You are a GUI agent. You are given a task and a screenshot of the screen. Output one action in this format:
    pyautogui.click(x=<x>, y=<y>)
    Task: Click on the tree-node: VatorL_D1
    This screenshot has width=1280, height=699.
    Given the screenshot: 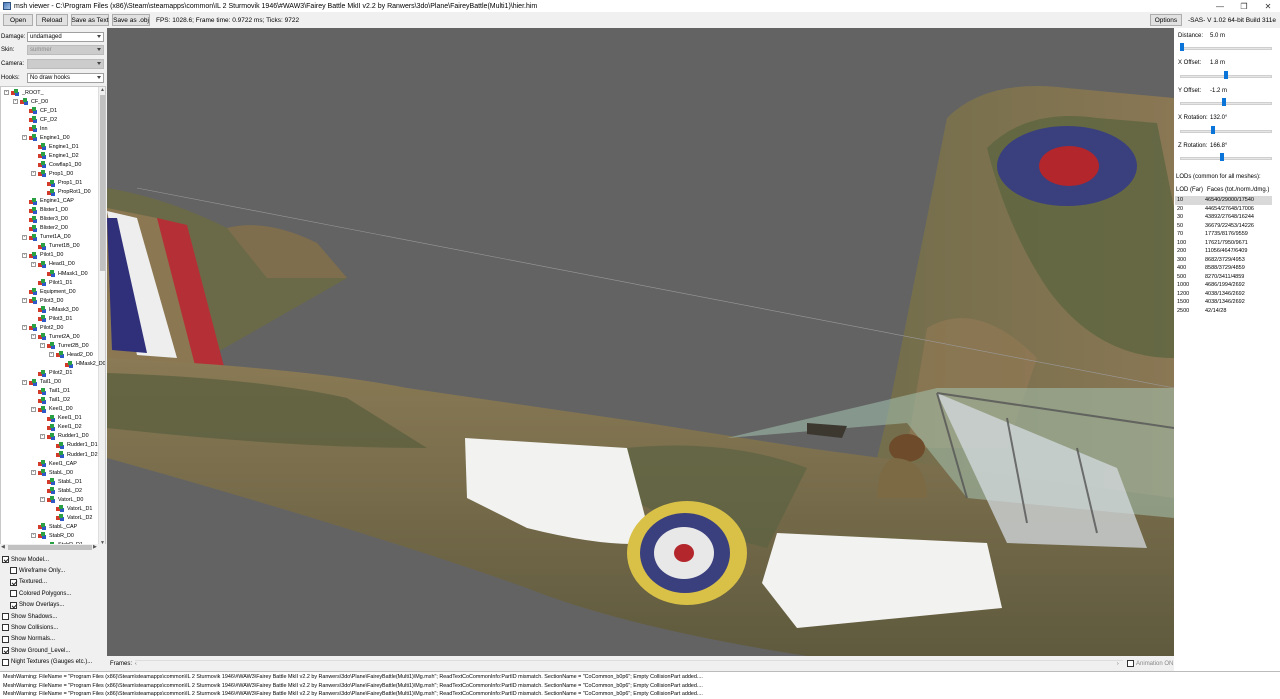 What is the action you would take?
    pyautogui.click(x=70, y=508)
    